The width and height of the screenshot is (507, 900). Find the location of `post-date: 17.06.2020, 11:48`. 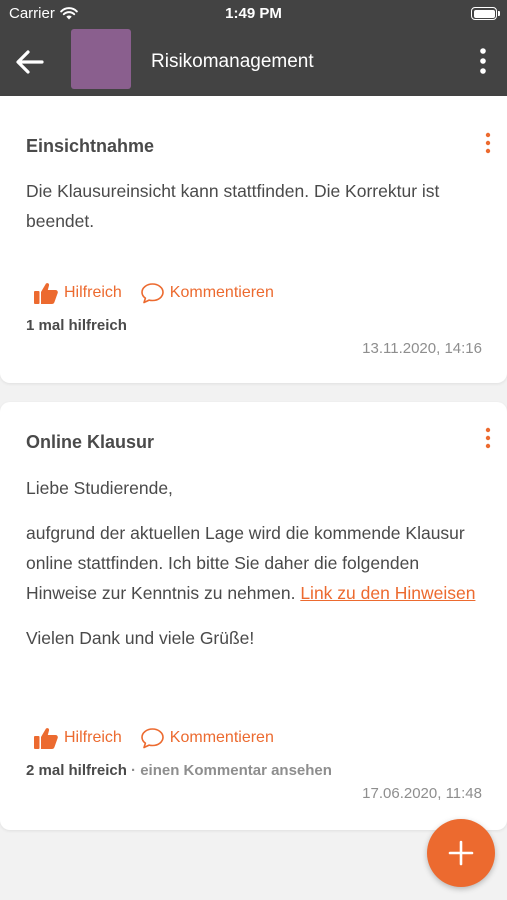

post-date: 17.06.2020, 11:48 is located at coordinates (422, 793).